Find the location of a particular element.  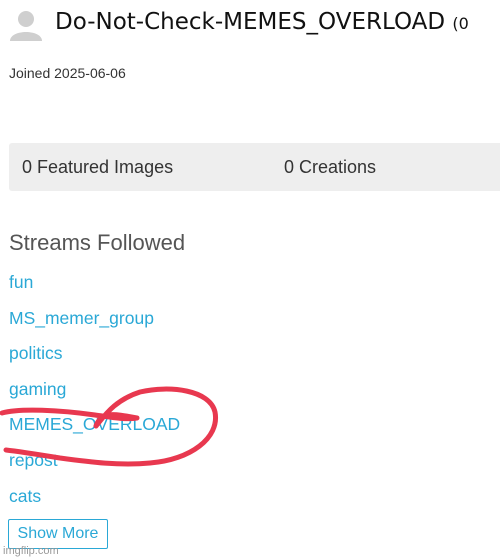

streams-followed-title: Streams Followed is located at coordinates (97, 242).